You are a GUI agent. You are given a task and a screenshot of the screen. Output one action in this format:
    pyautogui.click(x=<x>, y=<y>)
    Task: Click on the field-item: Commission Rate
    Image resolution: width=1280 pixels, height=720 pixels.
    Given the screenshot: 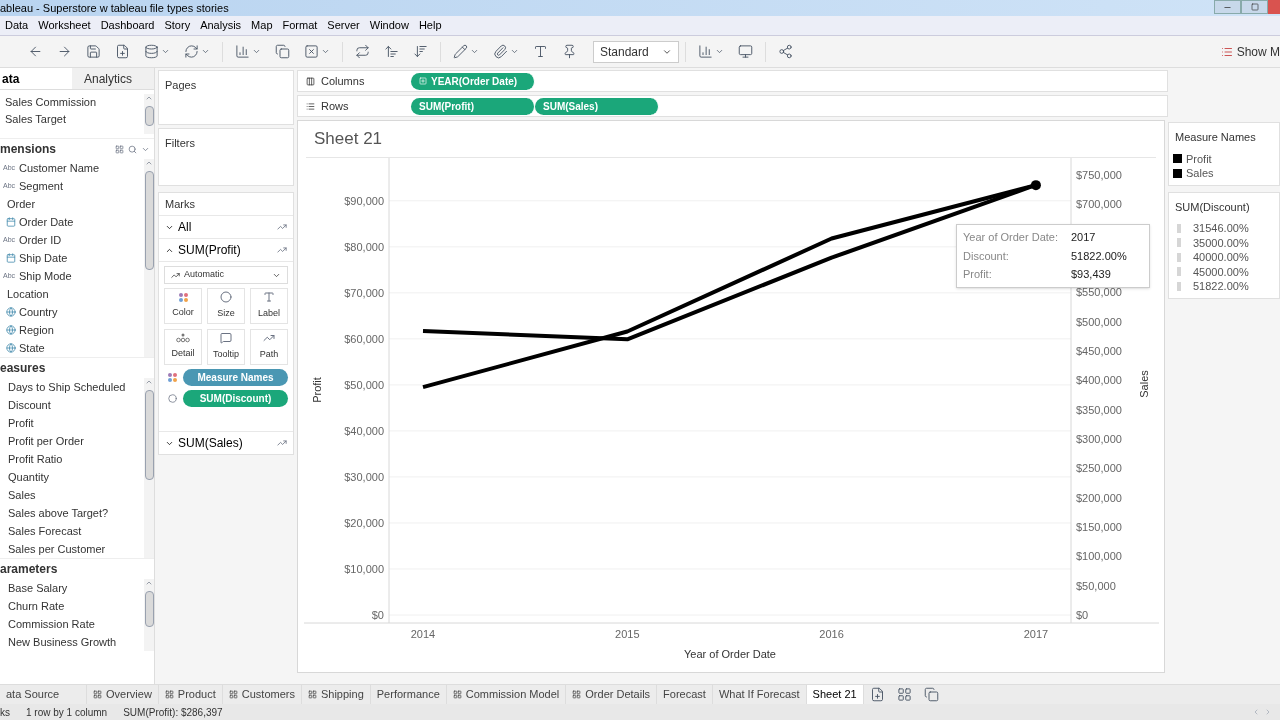 What is the action you would take?
    pyautogui.click(x=51, y=624)
    